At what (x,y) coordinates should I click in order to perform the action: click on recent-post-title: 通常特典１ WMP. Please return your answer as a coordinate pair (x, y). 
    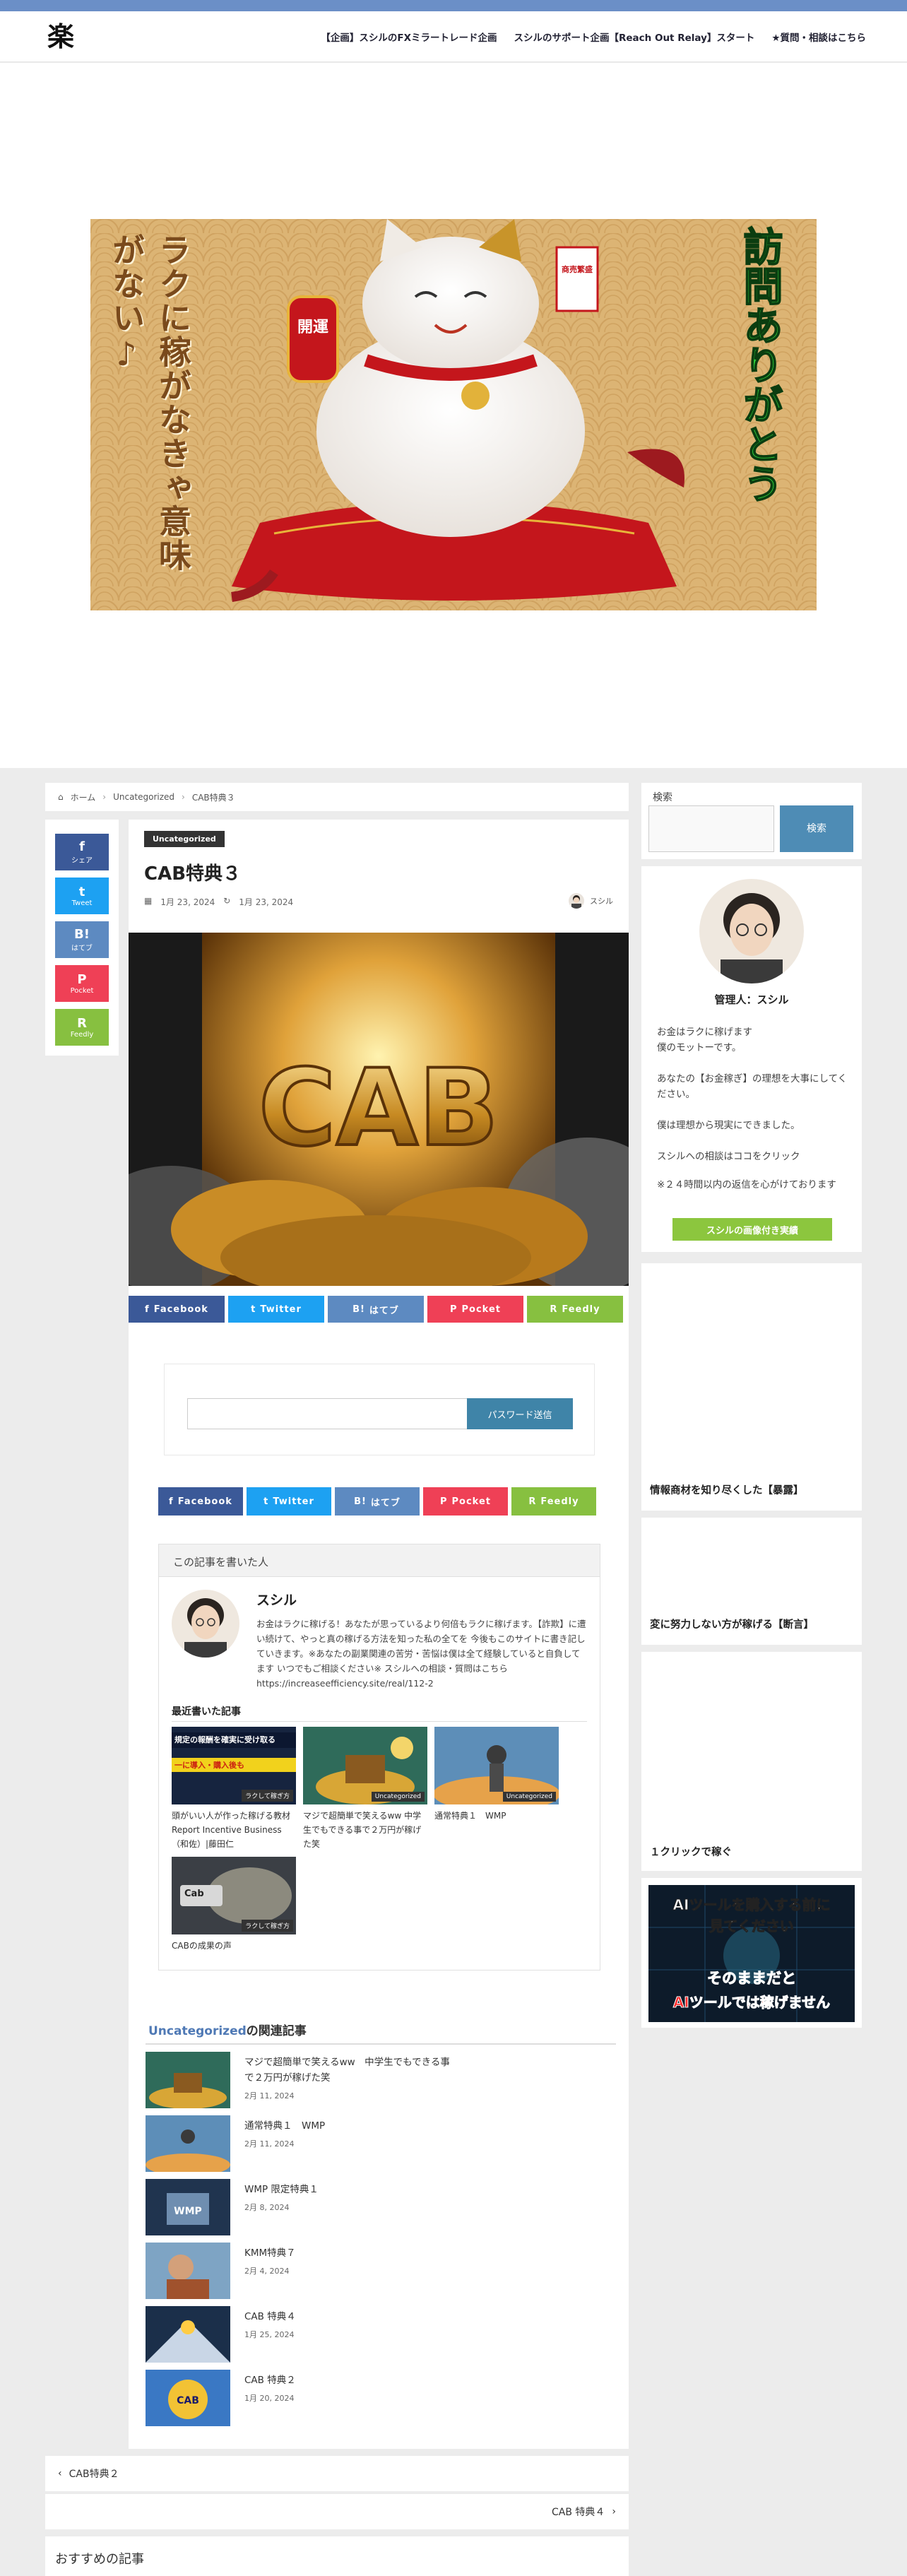
    Looking at the image, I should click on (470, 1816).